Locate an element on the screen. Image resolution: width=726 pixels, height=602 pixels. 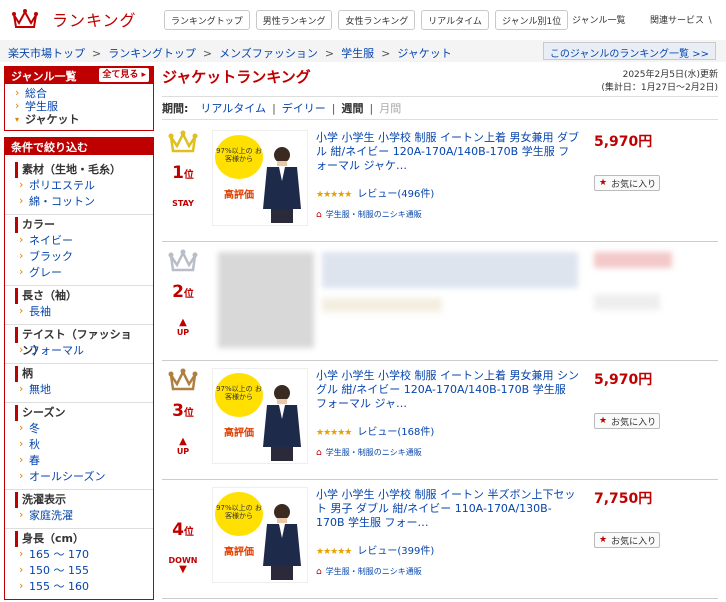
rank-number: 3位 is located at coordinates (183, 411).